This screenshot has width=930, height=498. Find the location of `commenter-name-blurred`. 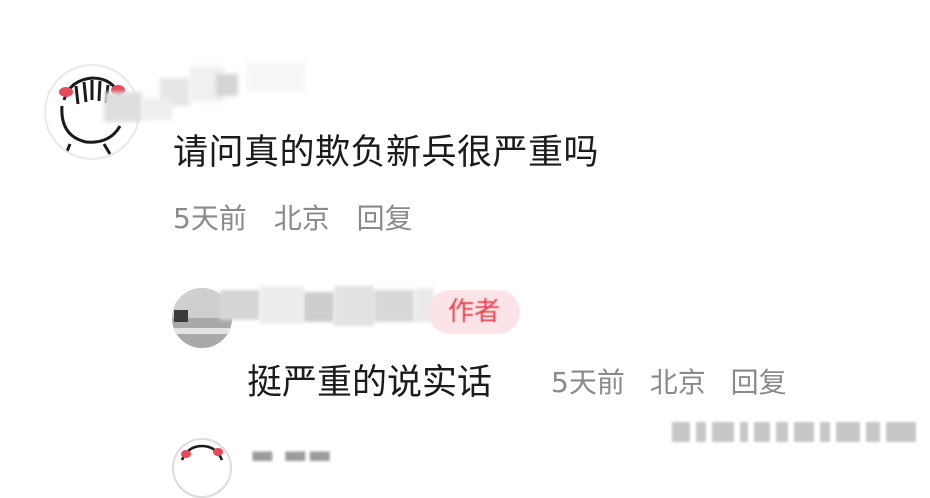

commenter-name-blurred is located at coordinates (206, 92).